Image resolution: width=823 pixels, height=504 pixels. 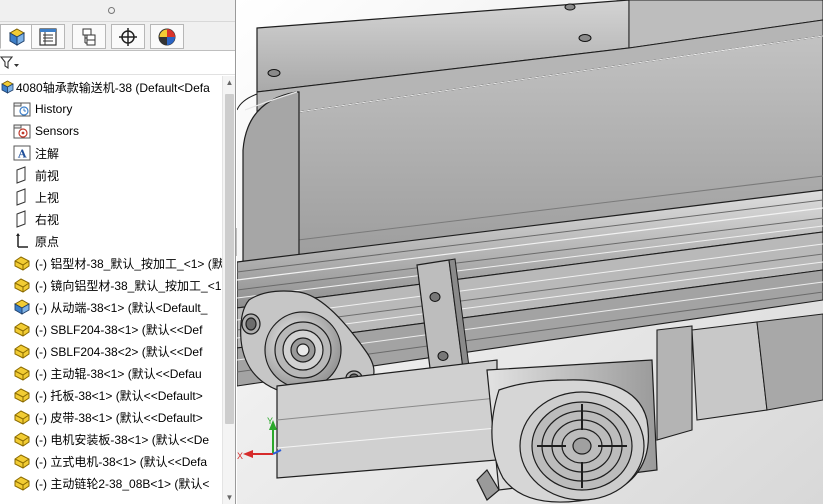 What do you see at coordinates (22, 307) in the screenshot?
I see `subassembly-icon` at bounding box center [22, 307].